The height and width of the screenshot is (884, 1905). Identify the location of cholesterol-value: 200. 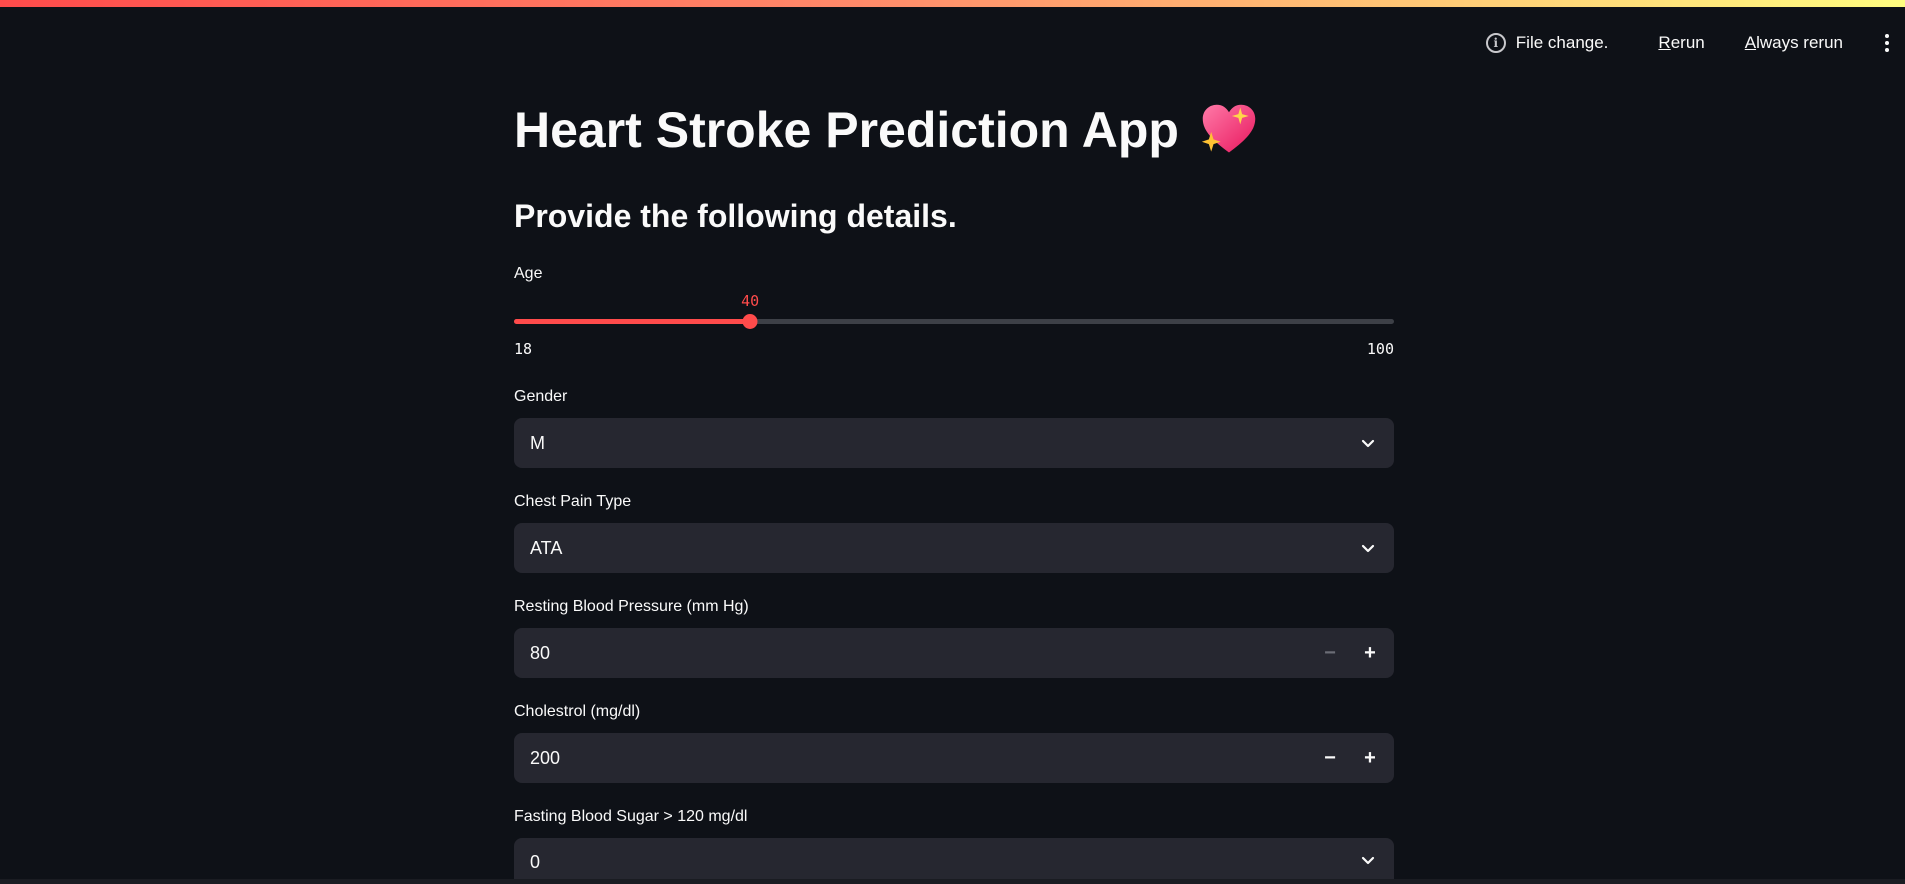
(912, 758).